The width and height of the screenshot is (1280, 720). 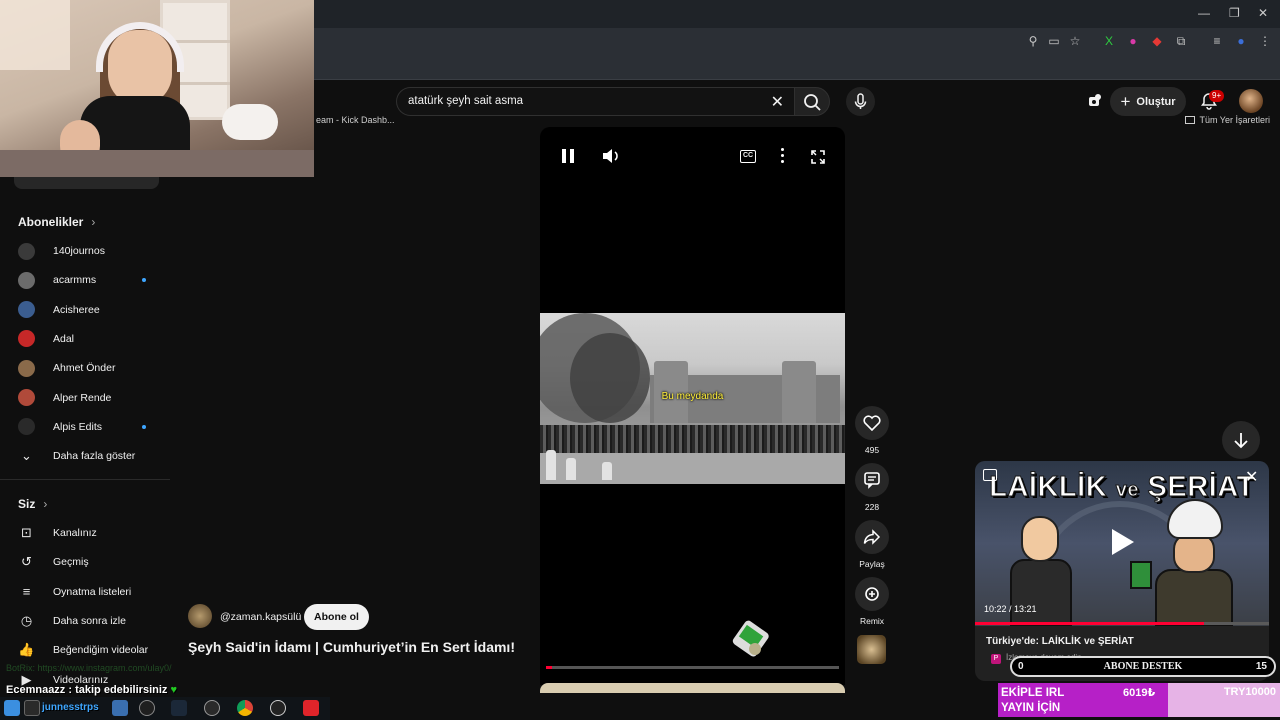 I want to click on subscription-name: acarmms, so click(x=75, y=280).